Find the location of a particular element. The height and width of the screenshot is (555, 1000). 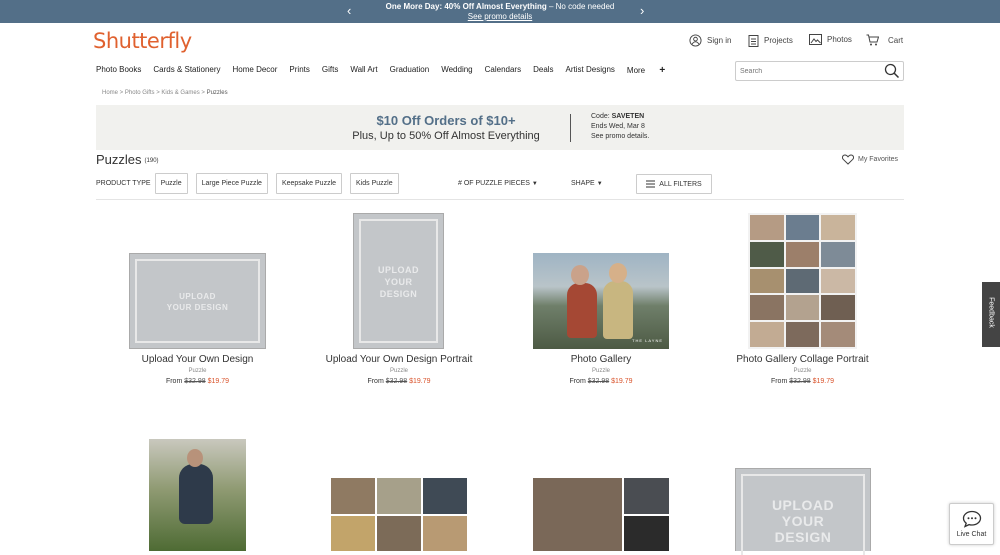

photos-button: Photos is located at coordinates (830, 39).